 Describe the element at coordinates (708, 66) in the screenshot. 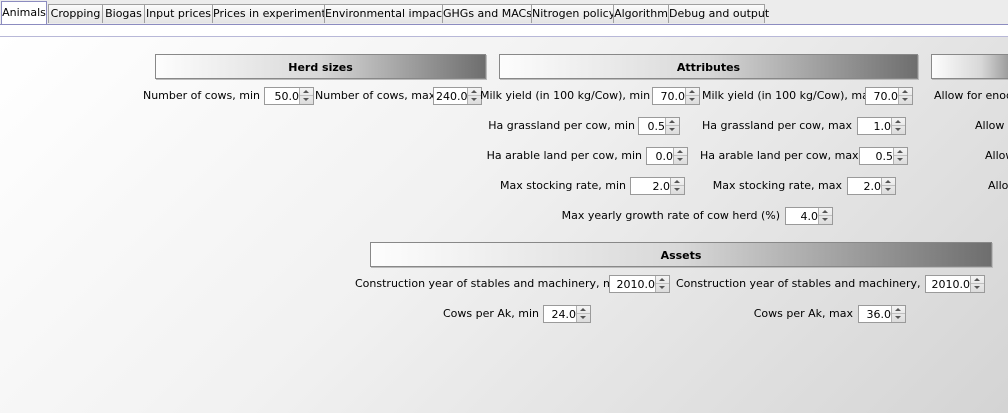

I see `attributes-header: Attributes` at that location.